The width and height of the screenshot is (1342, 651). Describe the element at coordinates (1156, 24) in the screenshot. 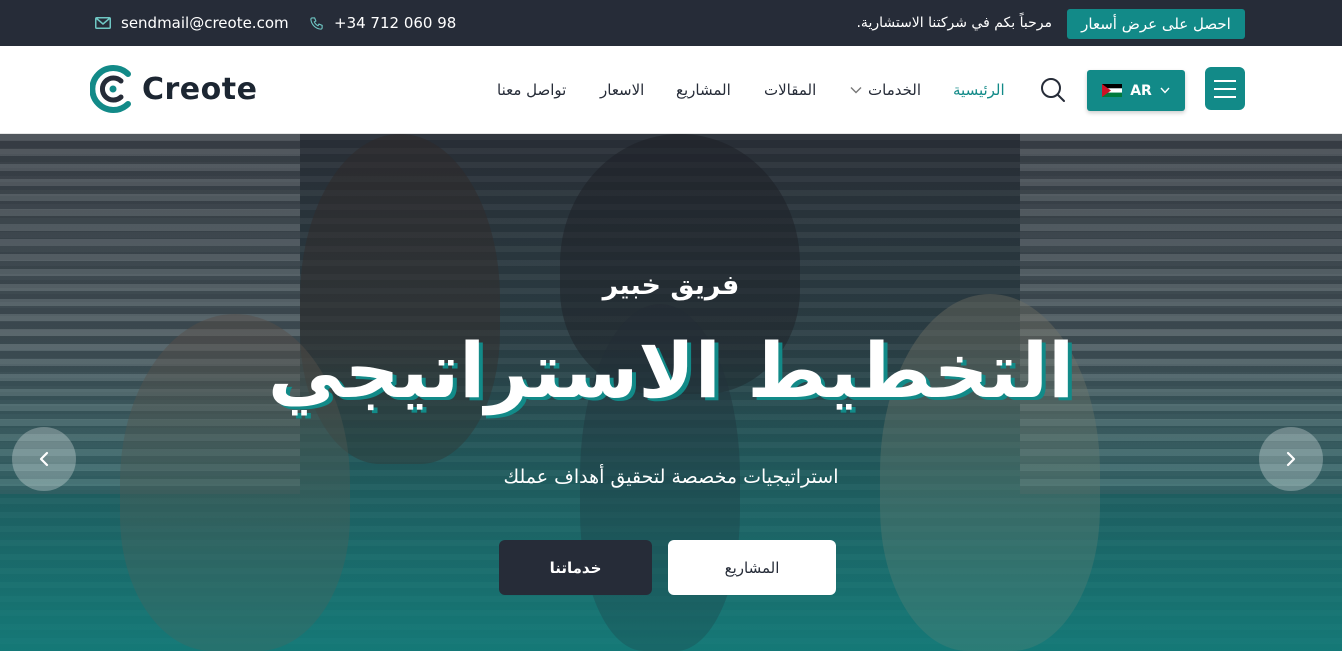

I see `get-quote-button: احصل على عرض أسعار` at that location.